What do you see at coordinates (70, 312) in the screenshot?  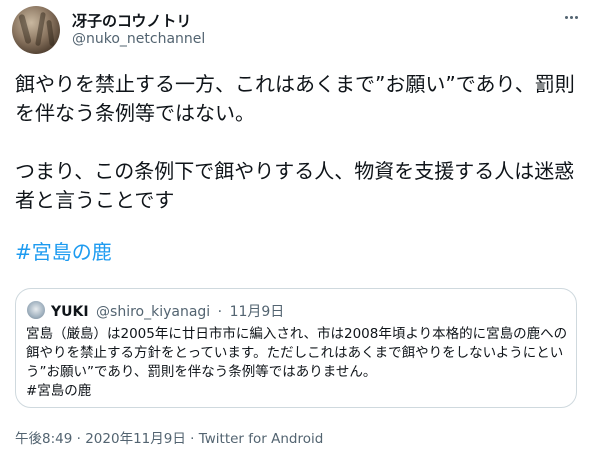 I see `quoted-display-name: YUKI` at bounding box center [70, 312].